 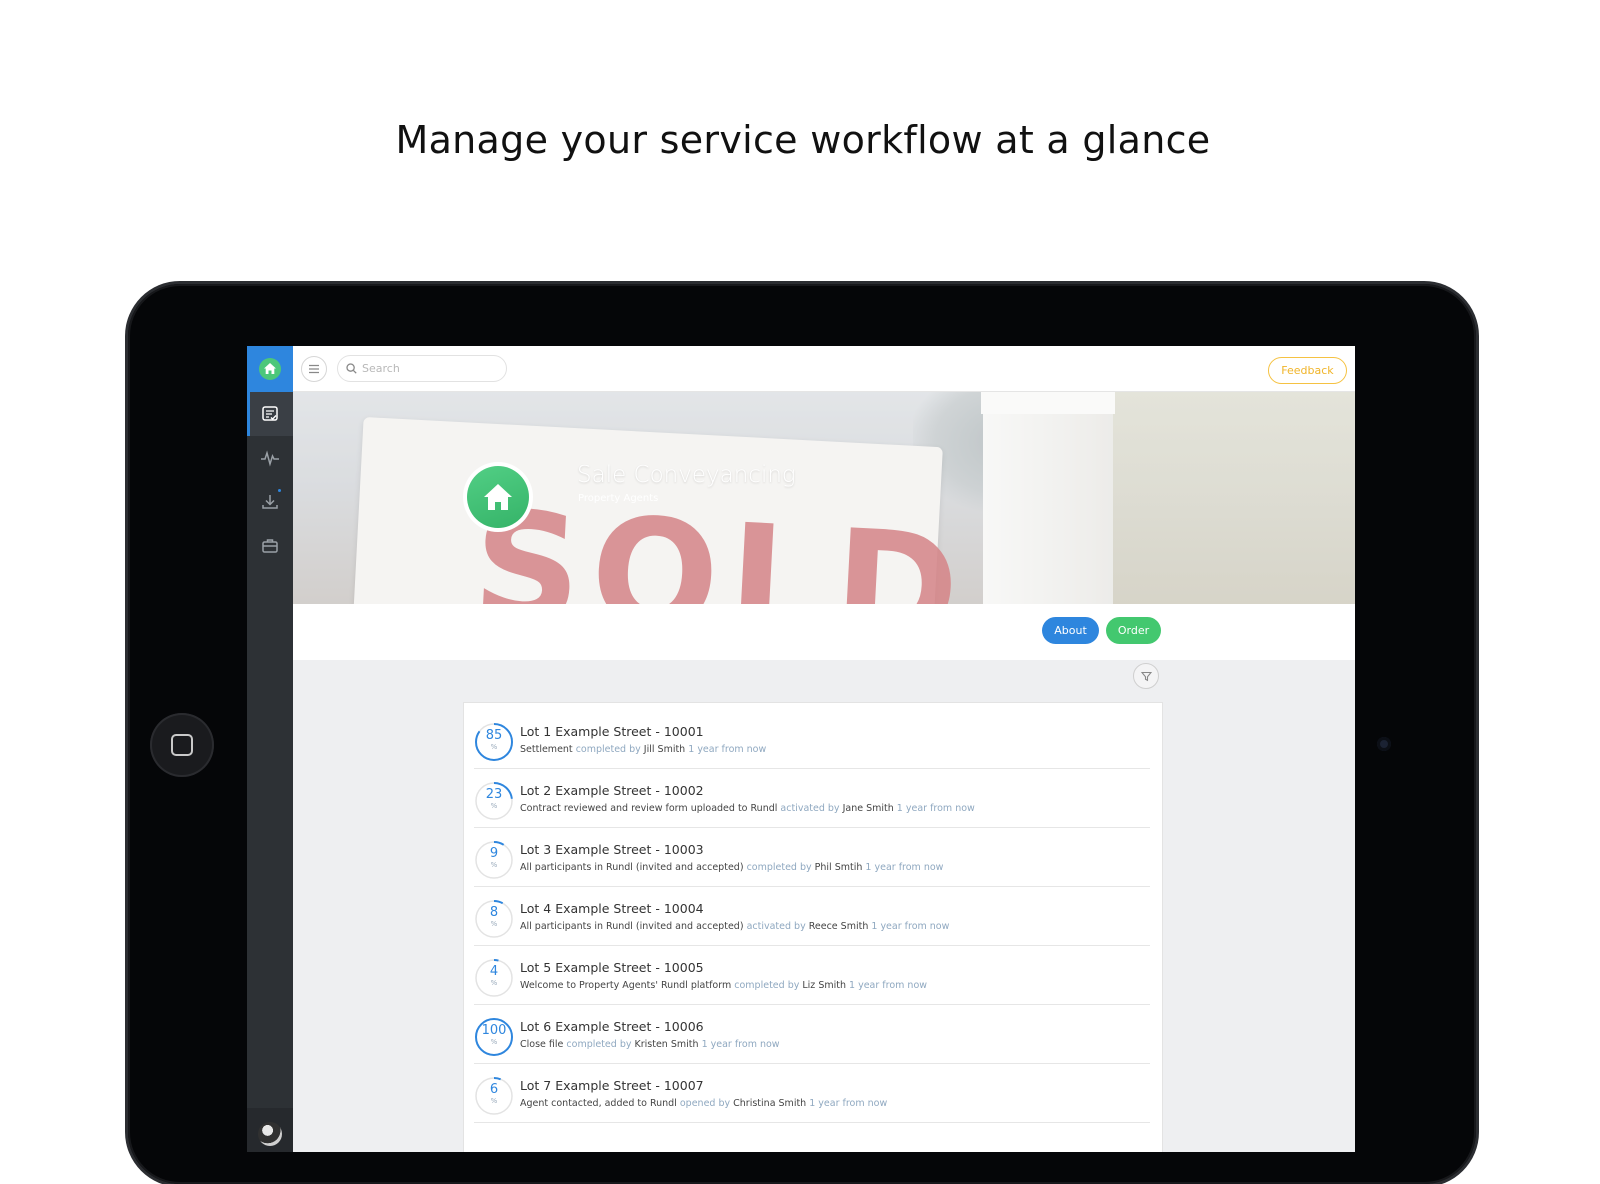 What do you see at coordinates (494, 971) in the screenshot?
I see `progress-value: 4` at bounding box center [494, 971].